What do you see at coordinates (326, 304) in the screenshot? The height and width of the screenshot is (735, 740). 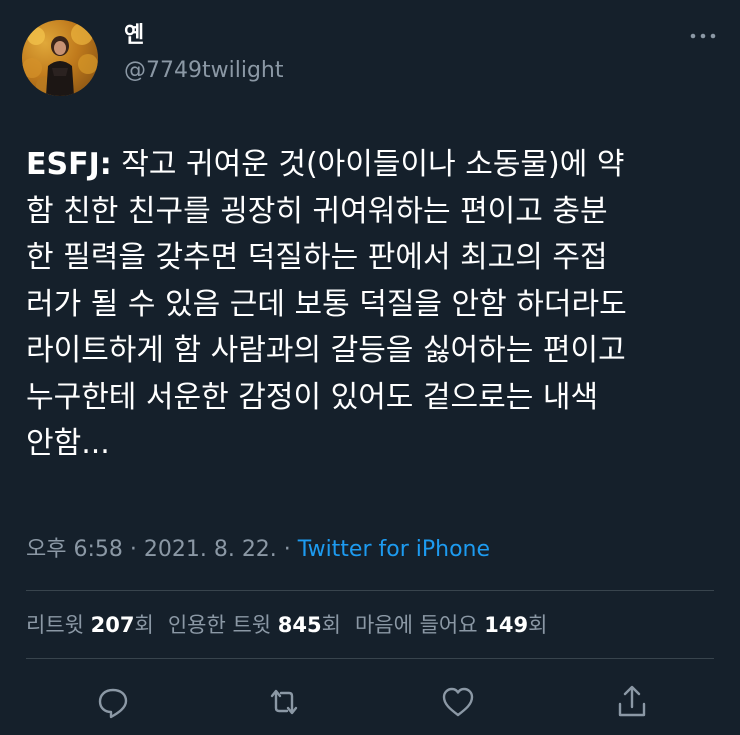 I see `tweet-line-4: 러가 될 수 있음 근데 보통 덕질을 안함 하더라도` at bounding box center [326, 304].